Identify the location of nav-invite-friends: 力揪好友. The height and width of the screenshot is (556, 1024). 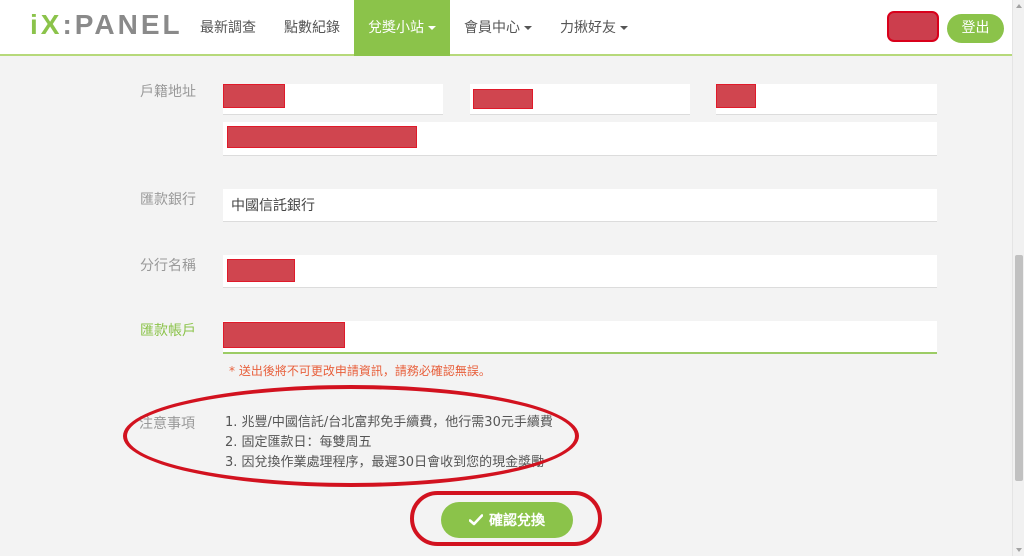
(594, 28).